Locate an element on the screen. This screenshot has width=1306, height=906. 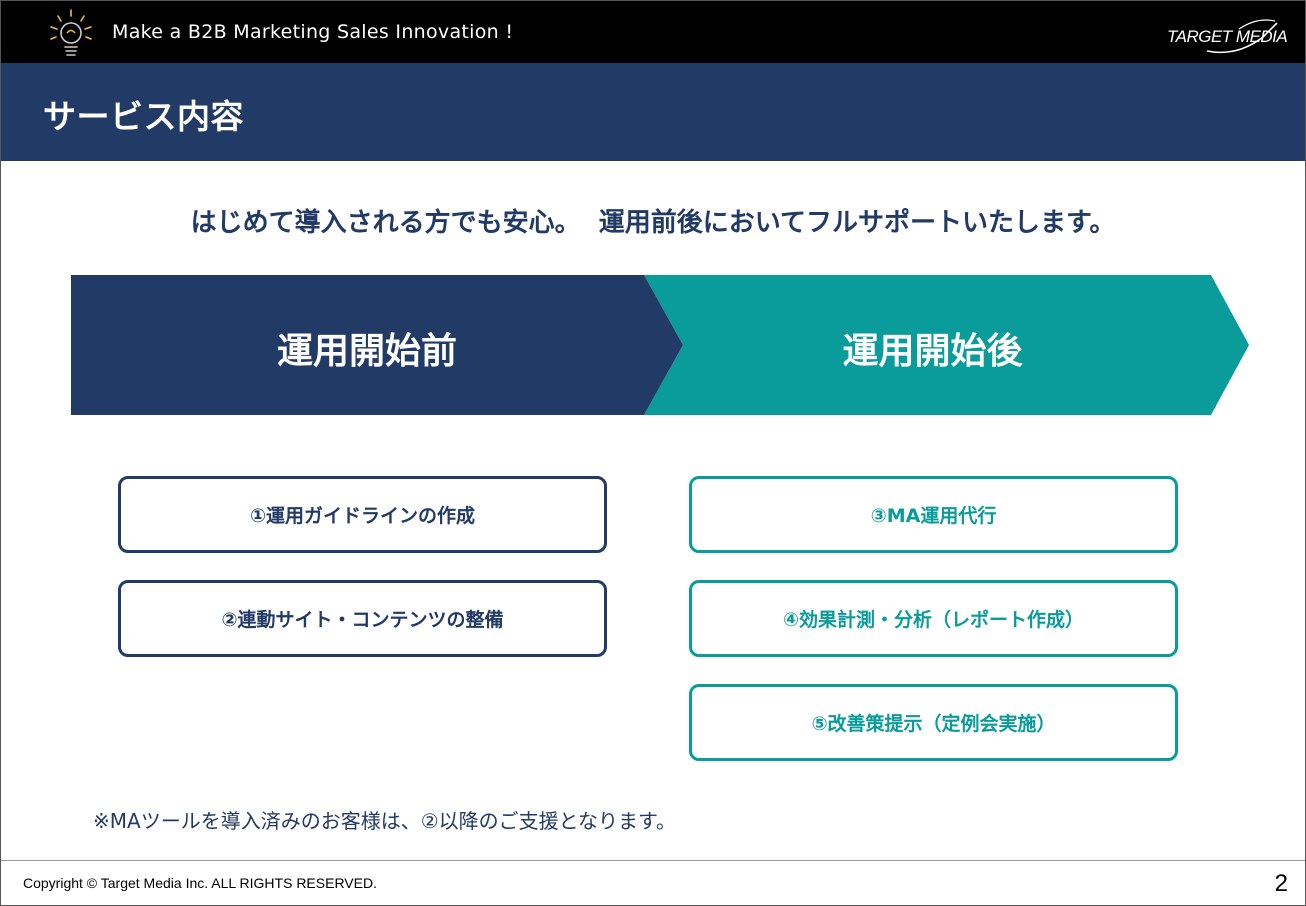
company-logo: TARGET MEDIA is located at coordinates (1227, 36).